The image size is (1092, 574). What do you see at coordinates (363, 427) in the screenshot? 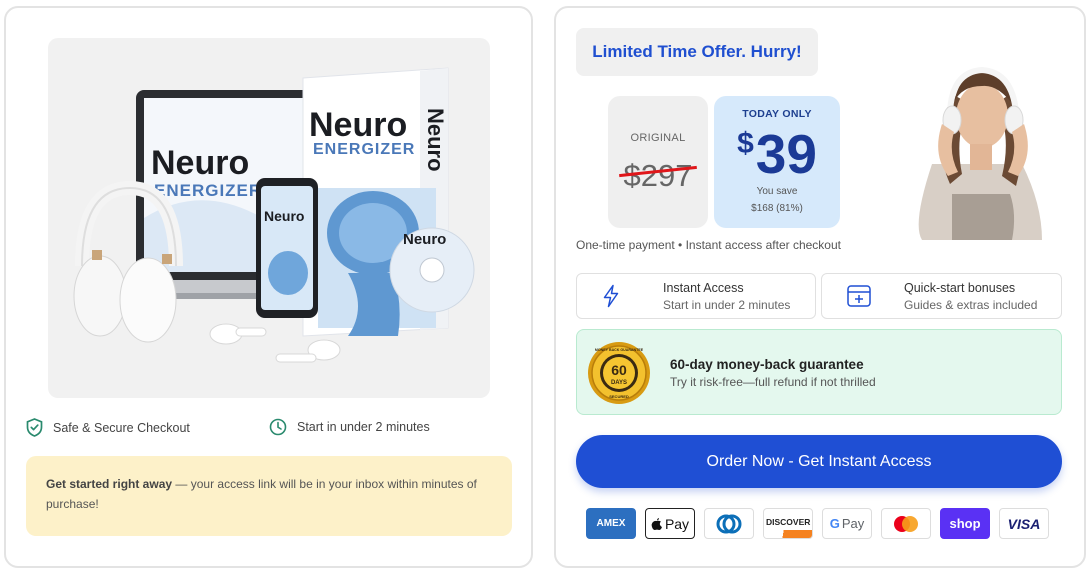
I see `trust-fast-label: Start in under 2 minutes` at bounding box center [363, 427].